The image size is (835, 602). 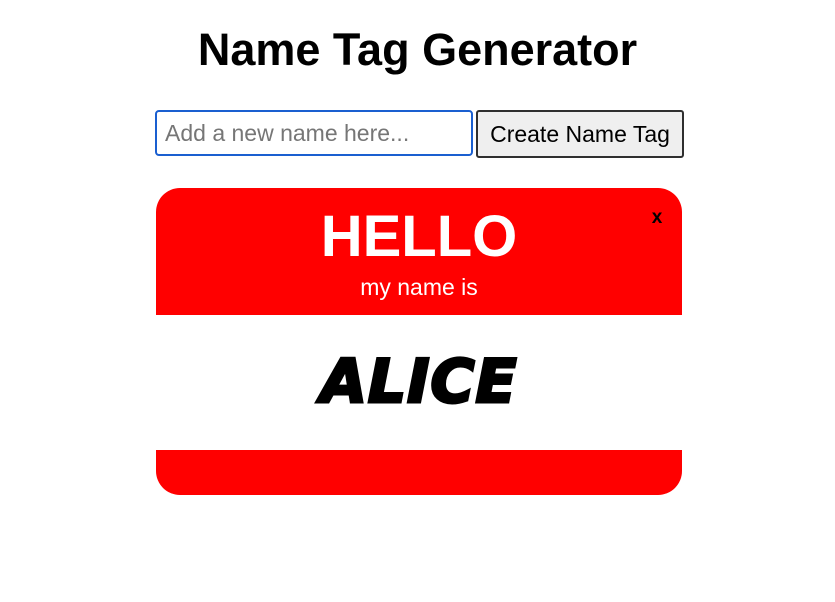 I want to click on name-tag-form: Create Name Tag, so click(x=420, y=134).